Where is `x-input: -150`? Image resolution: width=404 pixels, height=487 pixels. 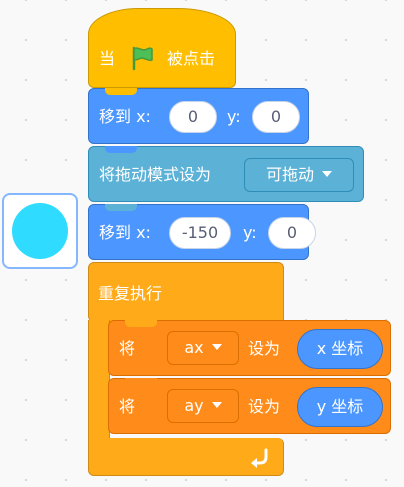 x-input: -150 is located at coordinates (200, 233).